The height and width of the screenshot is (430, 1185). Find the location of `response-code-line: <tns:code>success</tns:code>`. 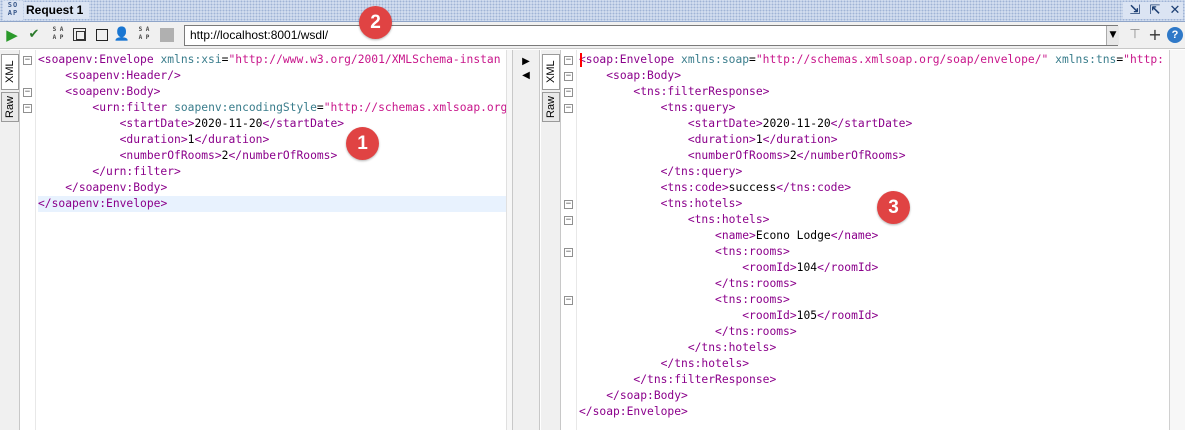

response-code-line: <tns:code>success</tns:code> is located at coordinates (874, 188).